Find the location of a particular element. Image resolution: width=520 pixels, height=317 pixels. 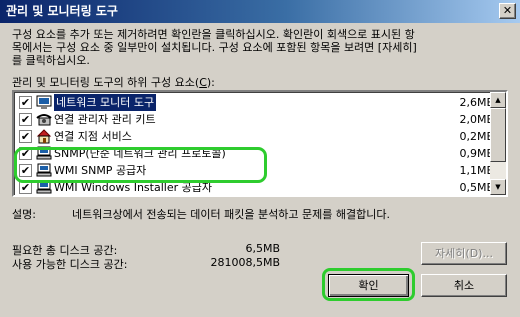

house-icon is located at coordinates (44, 136).